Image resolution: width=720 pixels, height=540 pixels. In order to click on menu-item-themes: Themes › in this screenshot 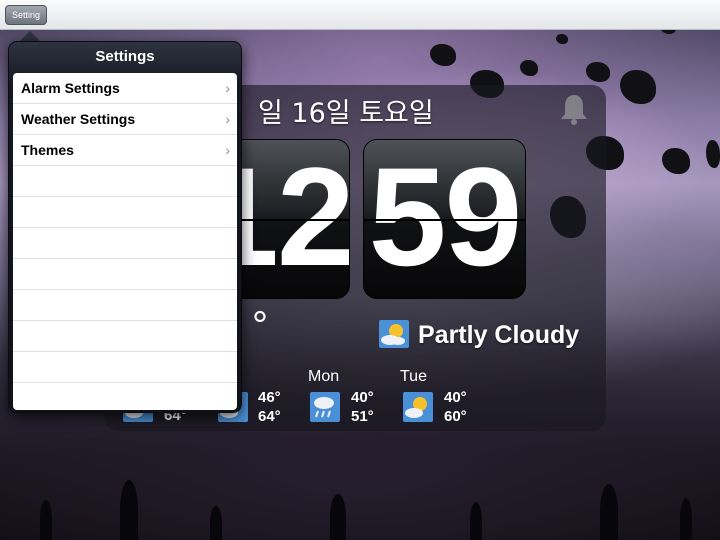, I will do `click(125, 150)`.